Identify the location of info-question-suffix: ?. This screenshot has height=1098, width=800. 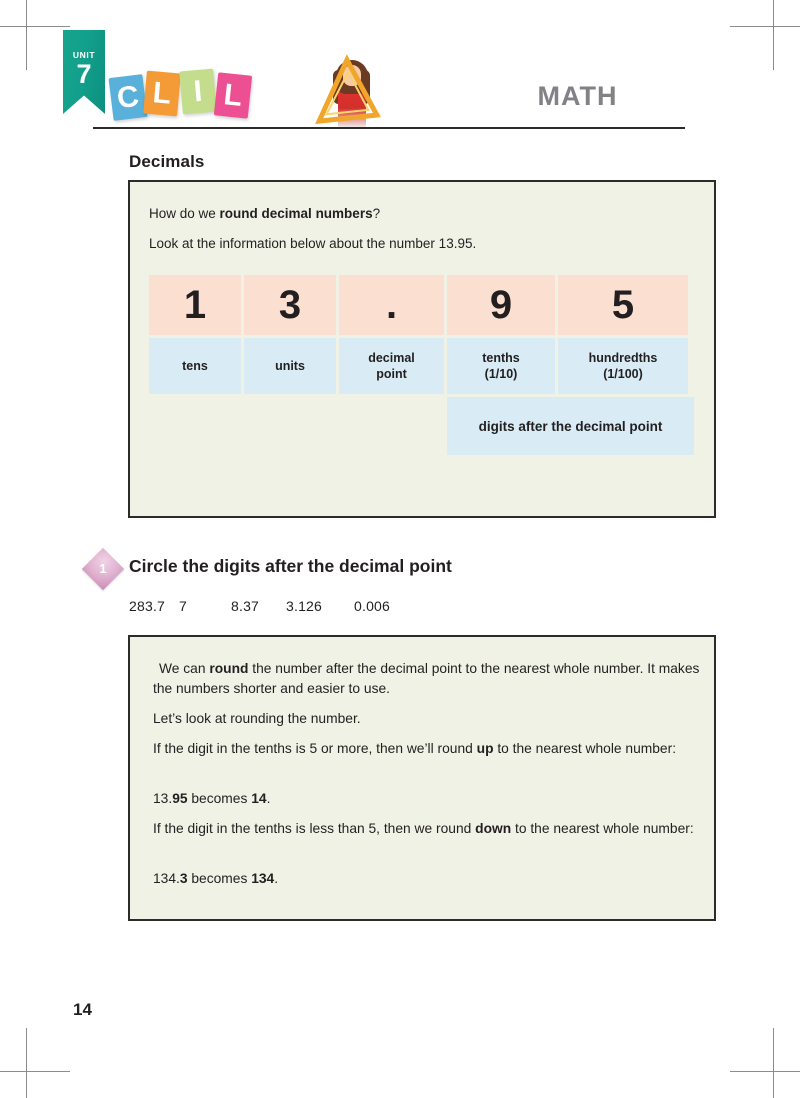
(376, 213).